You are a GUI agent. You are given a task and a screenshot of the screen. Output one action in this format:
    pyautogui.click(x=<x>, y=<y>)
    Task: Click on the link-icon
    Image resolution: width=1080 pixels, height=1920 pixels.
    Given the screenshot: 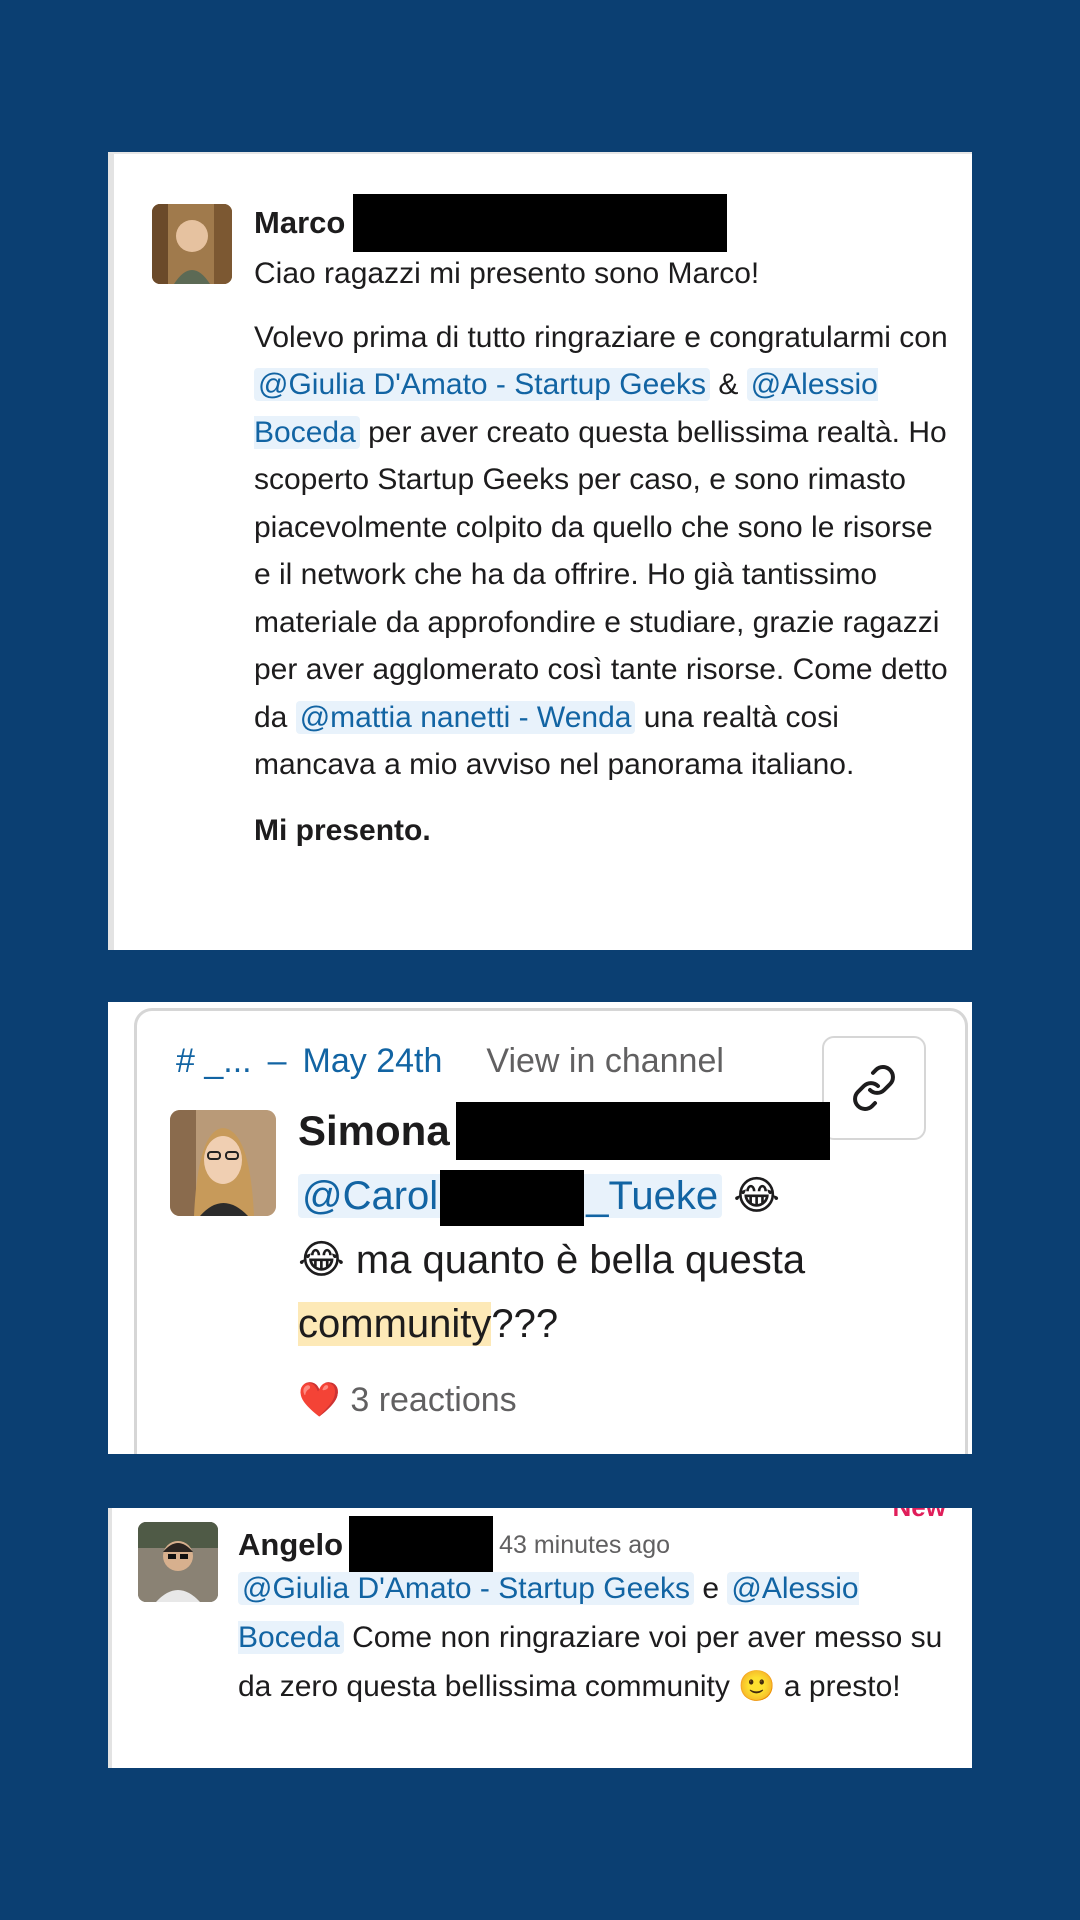 What is the action you would take?
    pyautogui.click(x=874, y=1088)
    